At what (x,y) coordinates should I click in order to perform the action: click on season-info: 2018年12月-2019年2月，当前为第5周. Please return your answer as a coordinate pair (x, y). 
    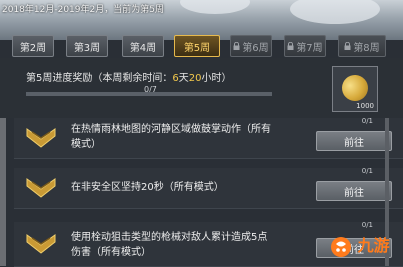
    Looking at the image, I should click on (83, 10).